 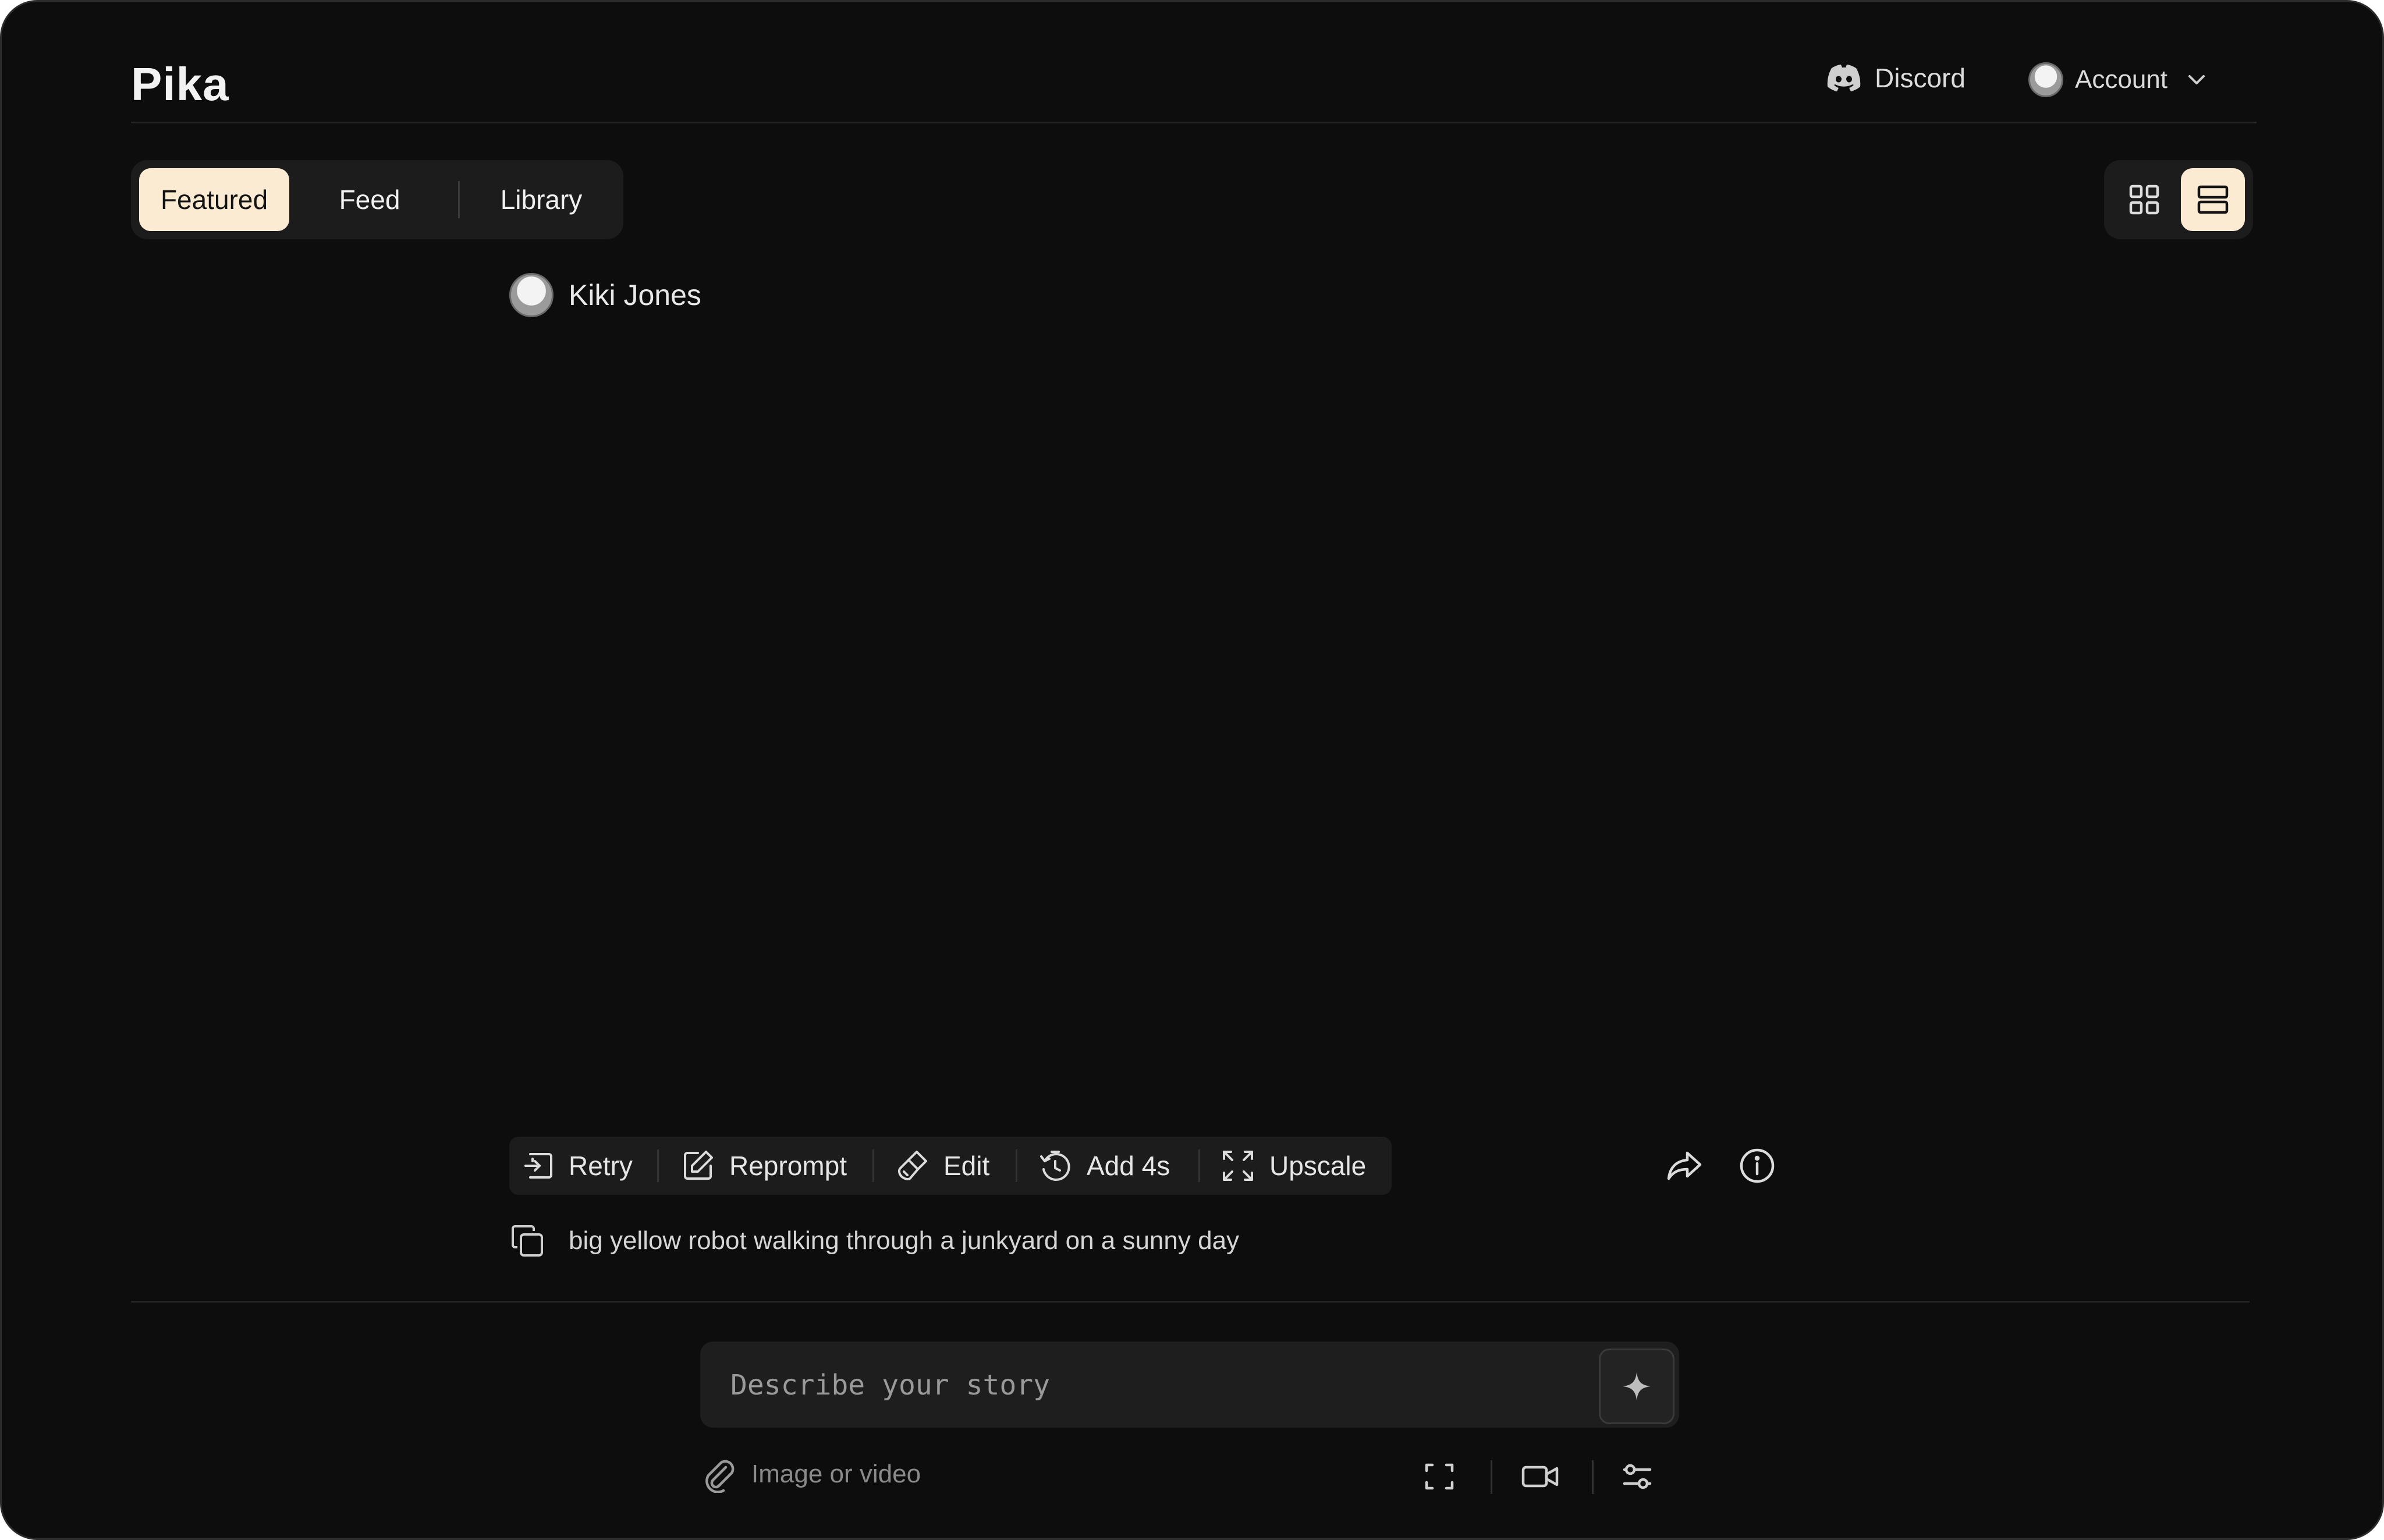 I want to click on composer-tools, so click(x=1538, y=1476).